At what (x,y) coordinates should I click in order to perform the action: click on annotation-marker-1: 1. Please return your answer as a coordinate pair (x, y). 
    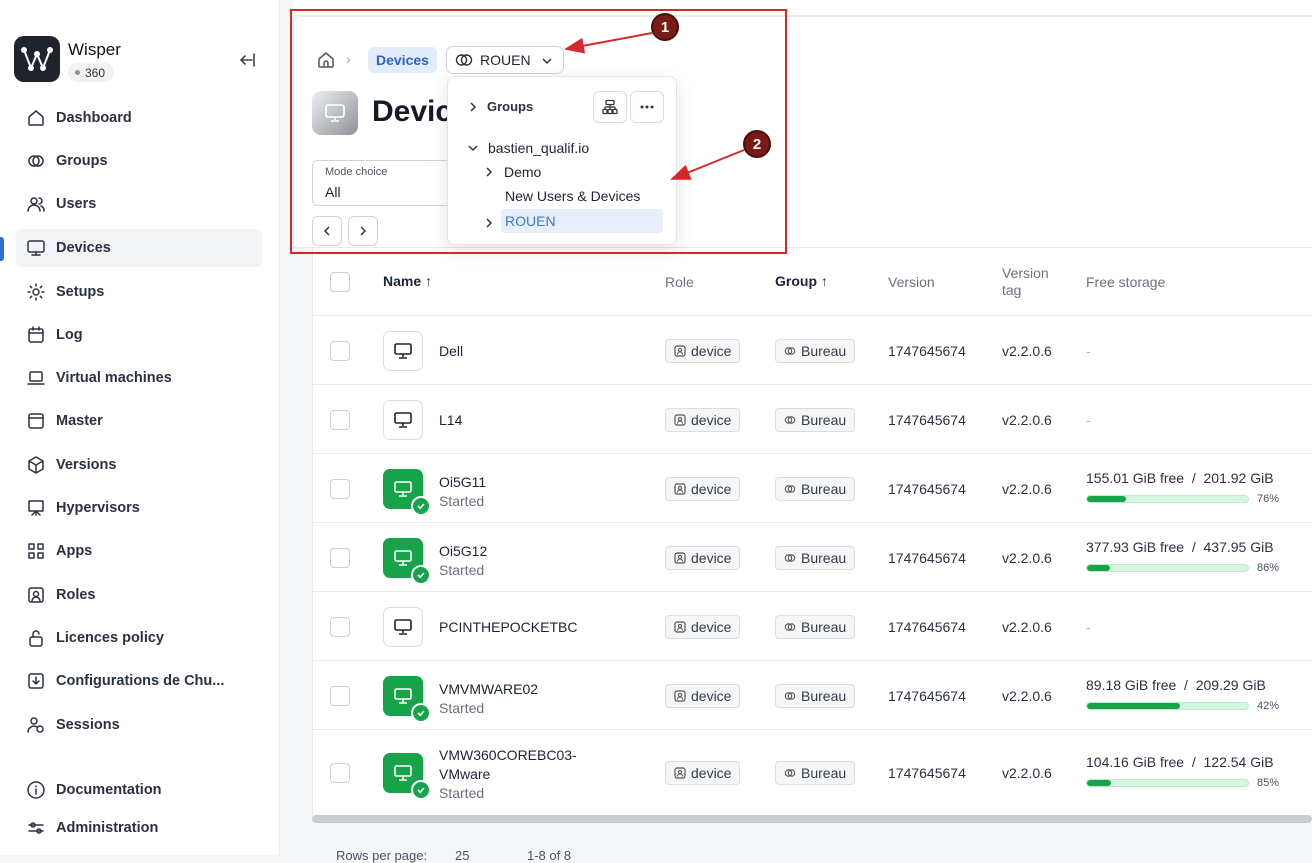
    Looking at the image, I should click on (665, 27).